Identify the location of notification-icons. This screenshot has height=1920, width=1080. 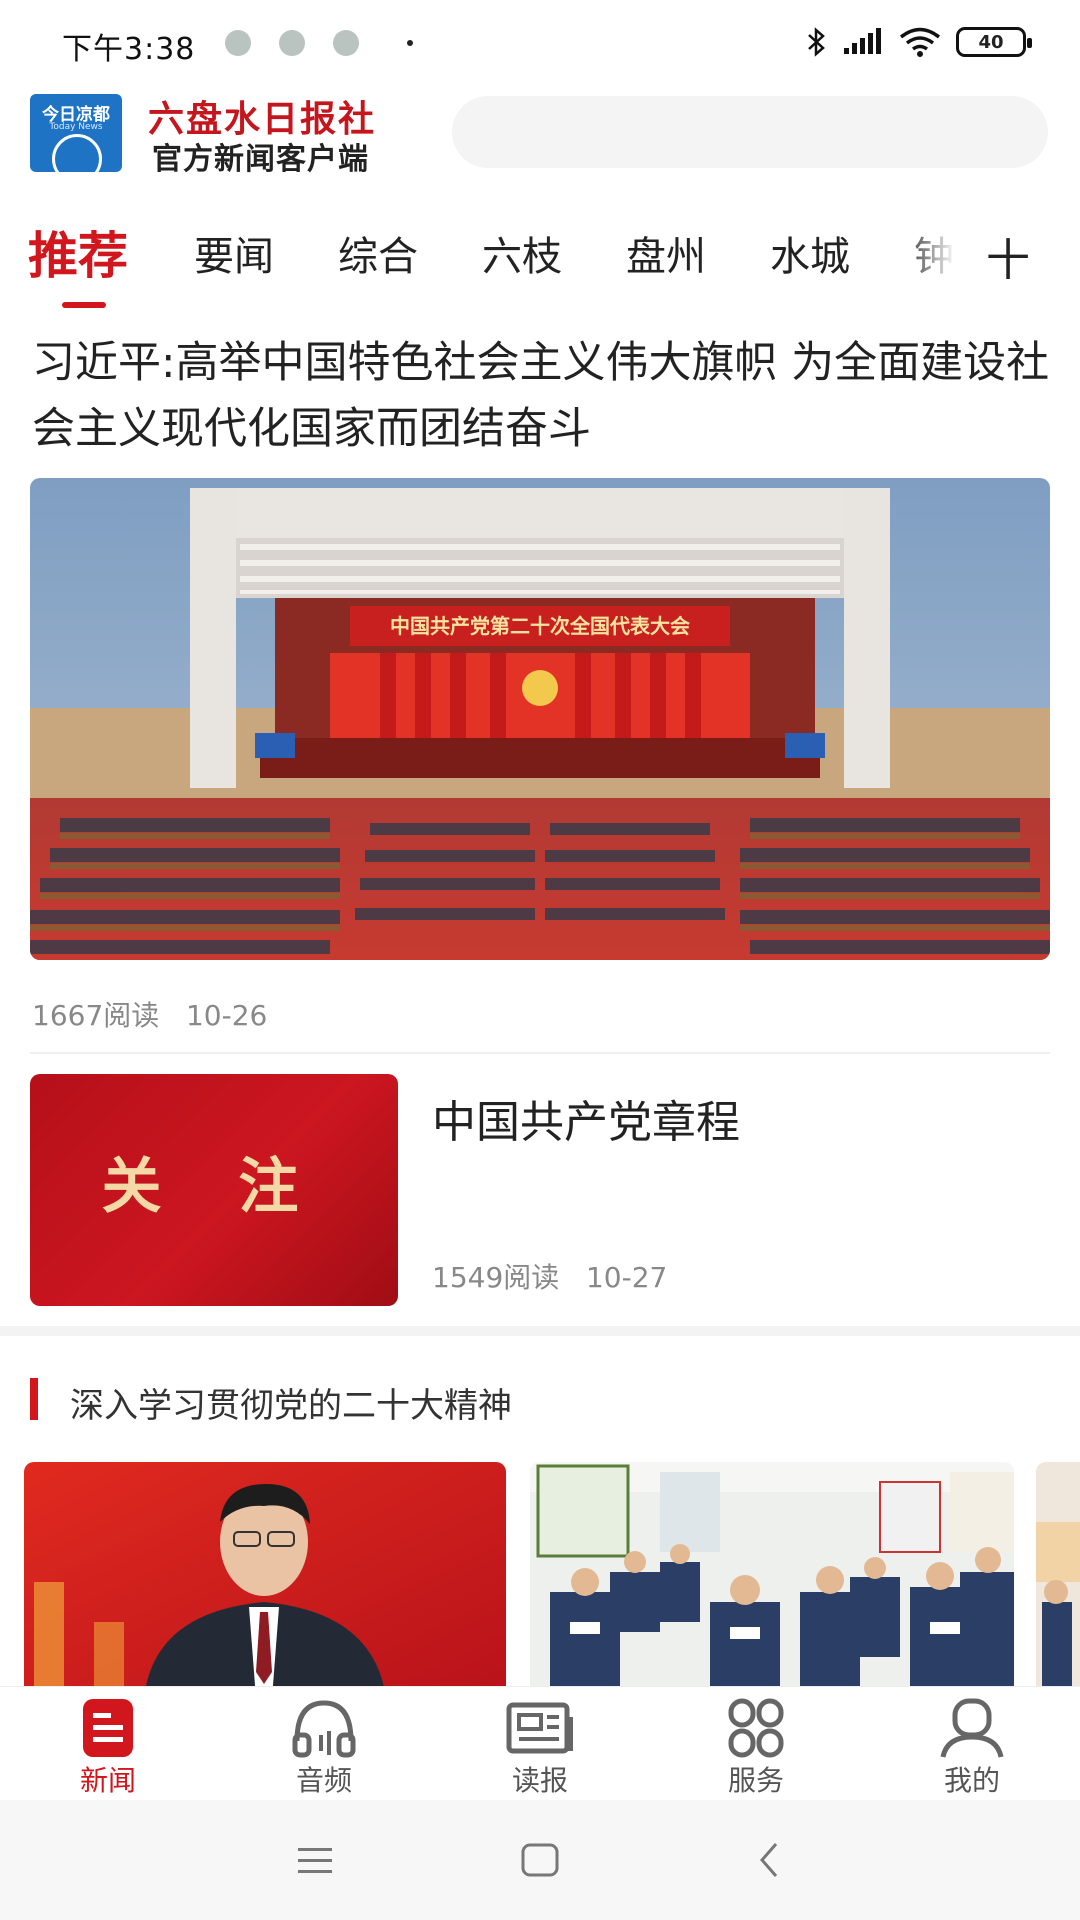
(319, 43).